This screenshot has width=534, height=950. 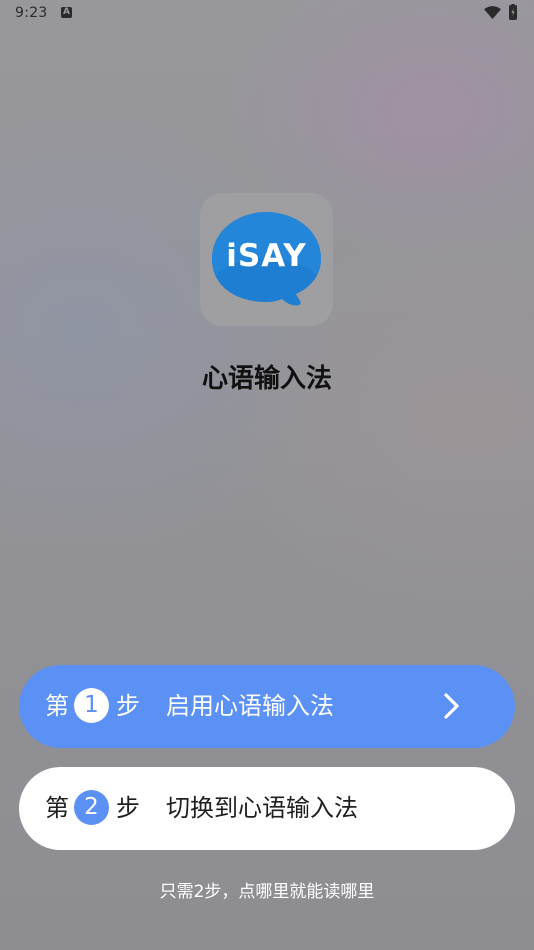 What do you see at coordinates (66, 12) in the screenshot?
I see `a-letter-icon: A` at bounding box center [66, 12].